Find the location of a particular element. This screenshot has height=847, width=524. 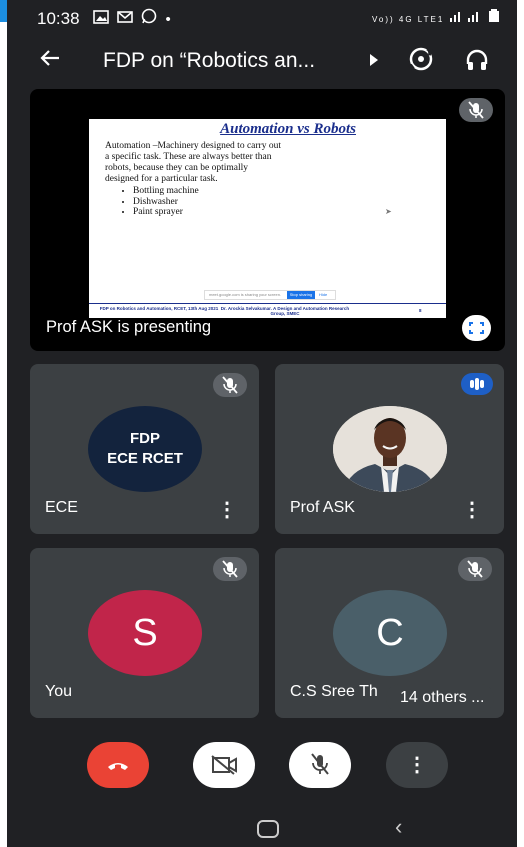

network-label: Vo)) 4G LTE1 is located at coordinates (408, 19).